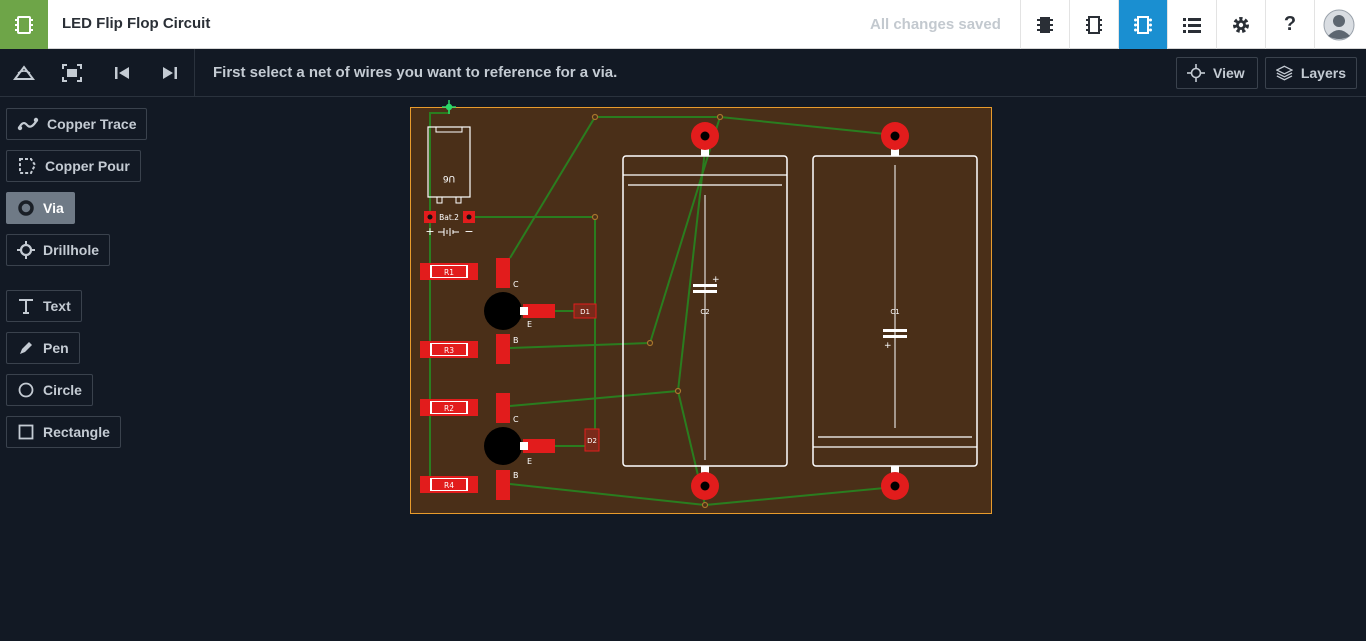 This screenshot has height=641, width=1366. Describe the element at coordinates (1284, 73) in the screenshot. I see `layers-icon` at that location.